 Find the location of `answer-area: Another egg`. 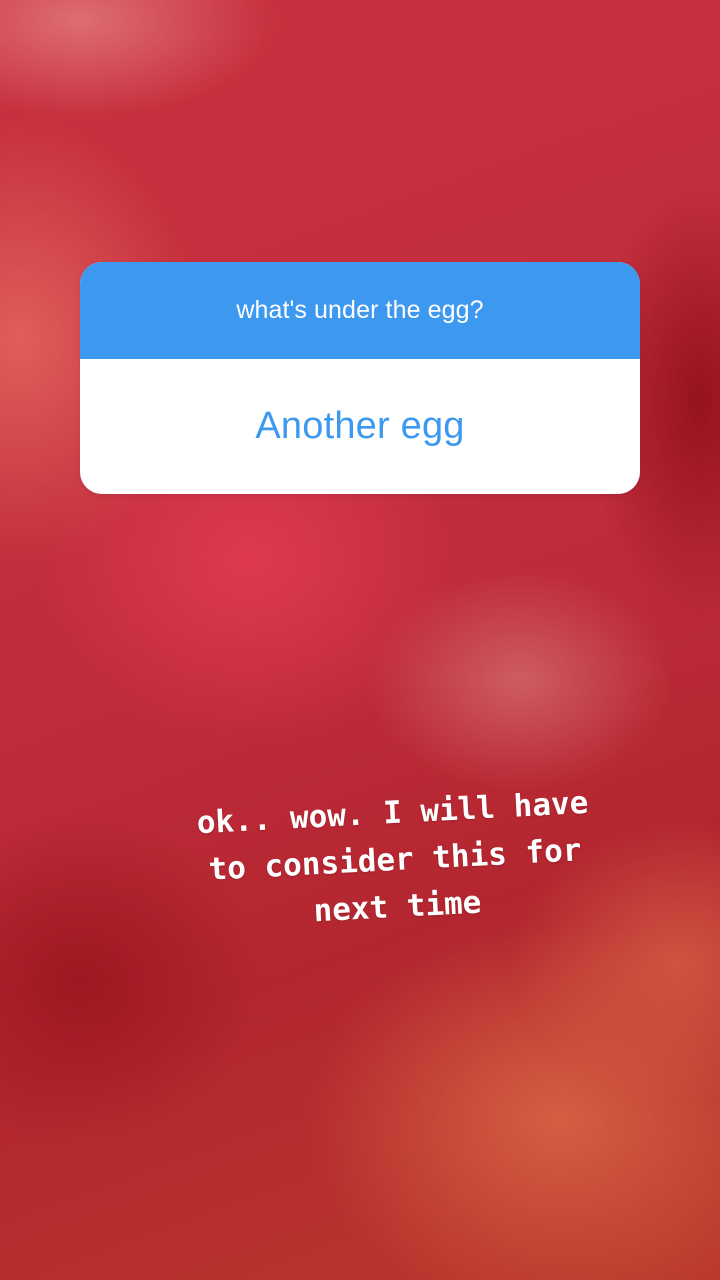

answer-area: Another egg is located at coordinates (360, 426).